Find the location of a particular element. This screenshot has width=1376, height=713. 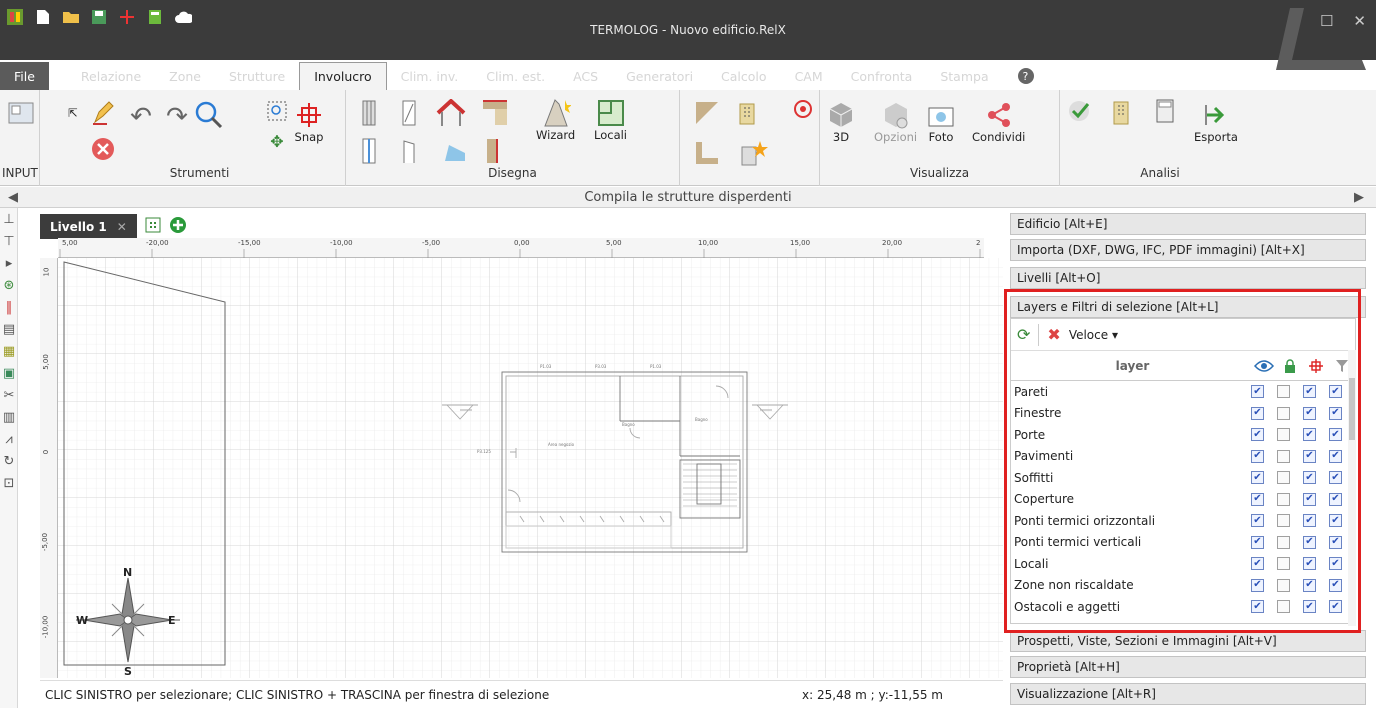

rotate-icon: ↻ is located at coordinates (9, 461).